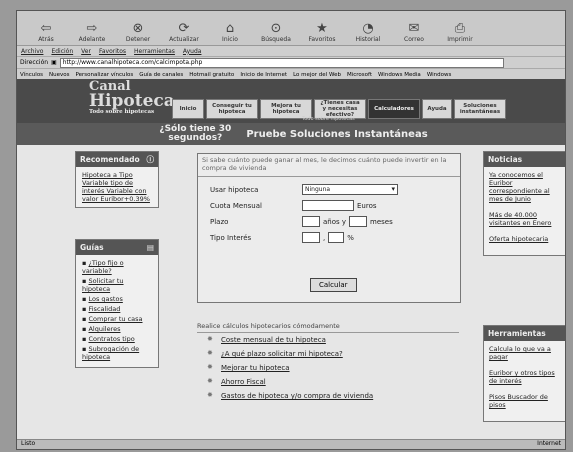  Describe the element at coordinates (291, 444) in the screenshot. I see `status-bar: Listo Internet` at that location.